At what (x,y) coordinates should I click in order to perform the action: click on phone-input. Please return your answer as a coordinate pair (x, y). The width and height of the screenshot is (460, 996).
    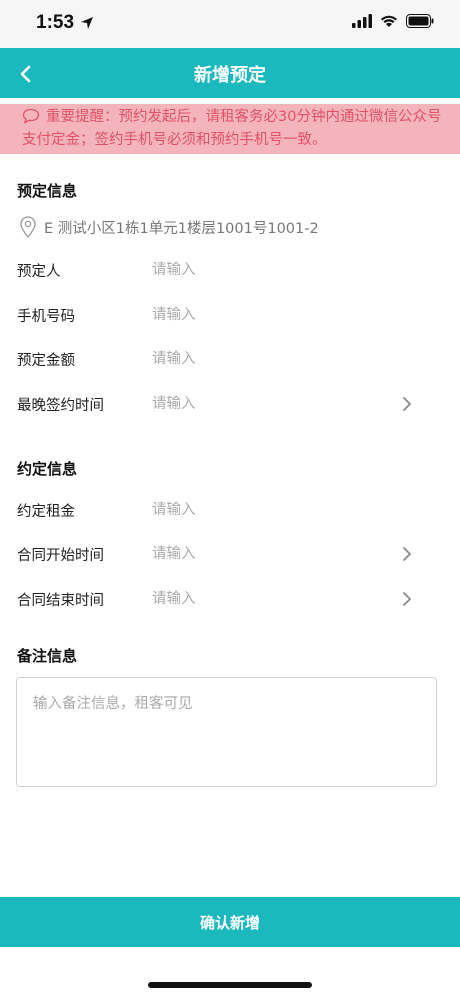
    Looking at the image, I should click on (267, 315).